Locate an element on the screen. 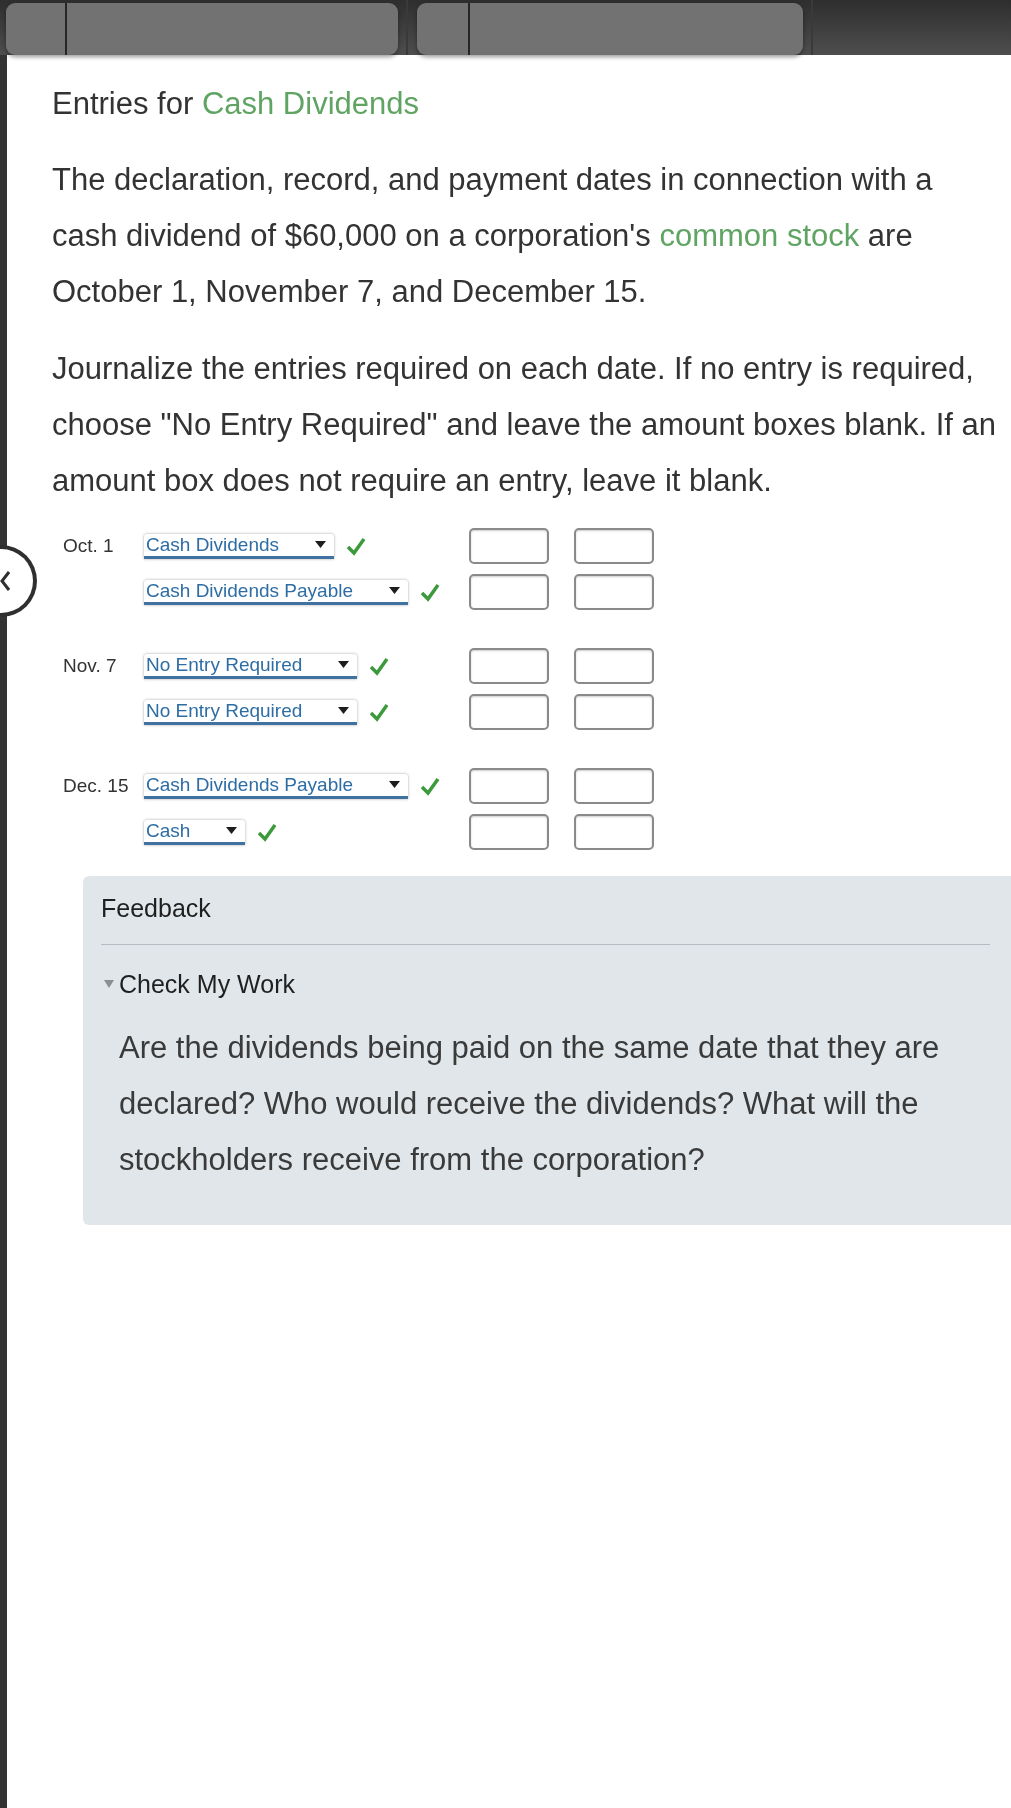  link: Cash Dividends is located at coordinates (310, 103).